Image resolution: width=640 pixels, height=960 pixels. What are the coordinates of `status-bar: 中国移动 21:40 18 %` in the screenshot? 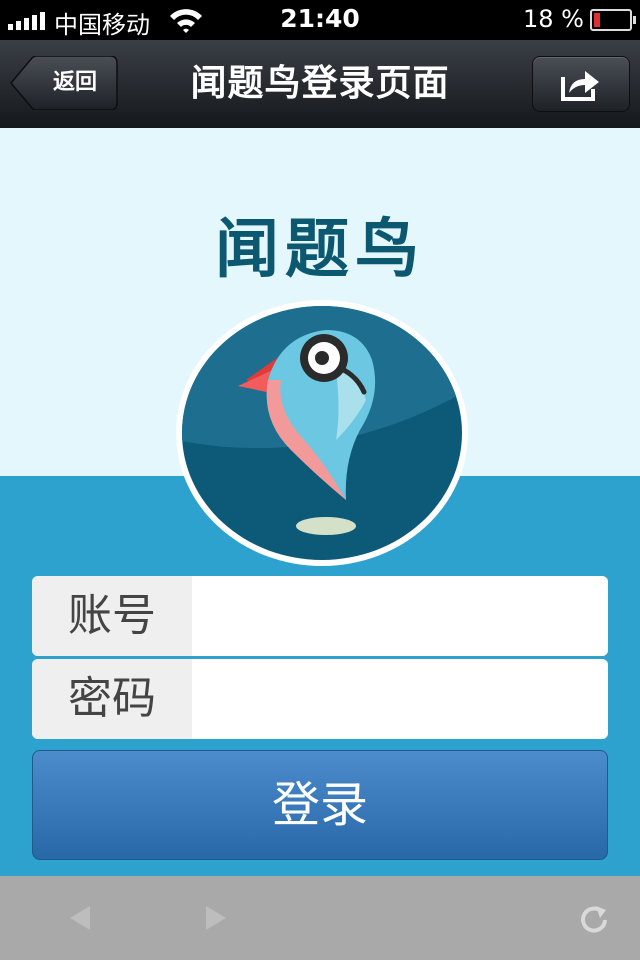 It's located at (320, 20).